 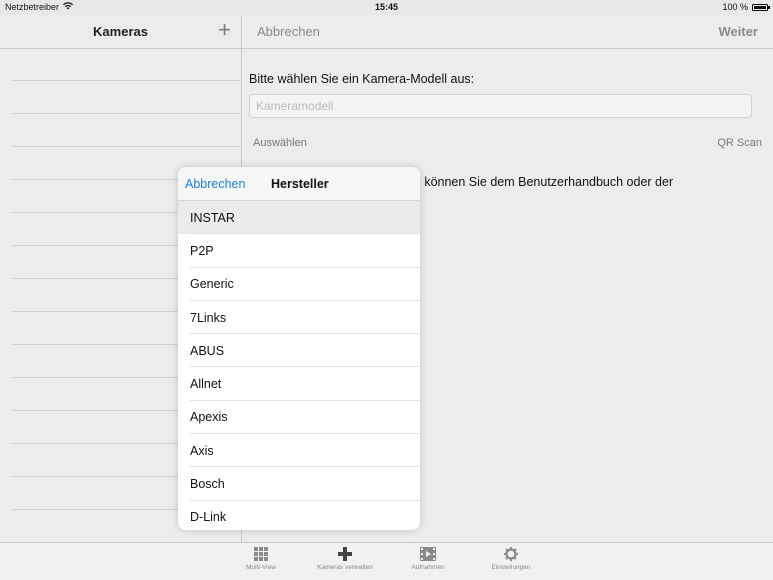 I want to click on tab-recordings: Aufnahmen, so click(x=428, y=559).